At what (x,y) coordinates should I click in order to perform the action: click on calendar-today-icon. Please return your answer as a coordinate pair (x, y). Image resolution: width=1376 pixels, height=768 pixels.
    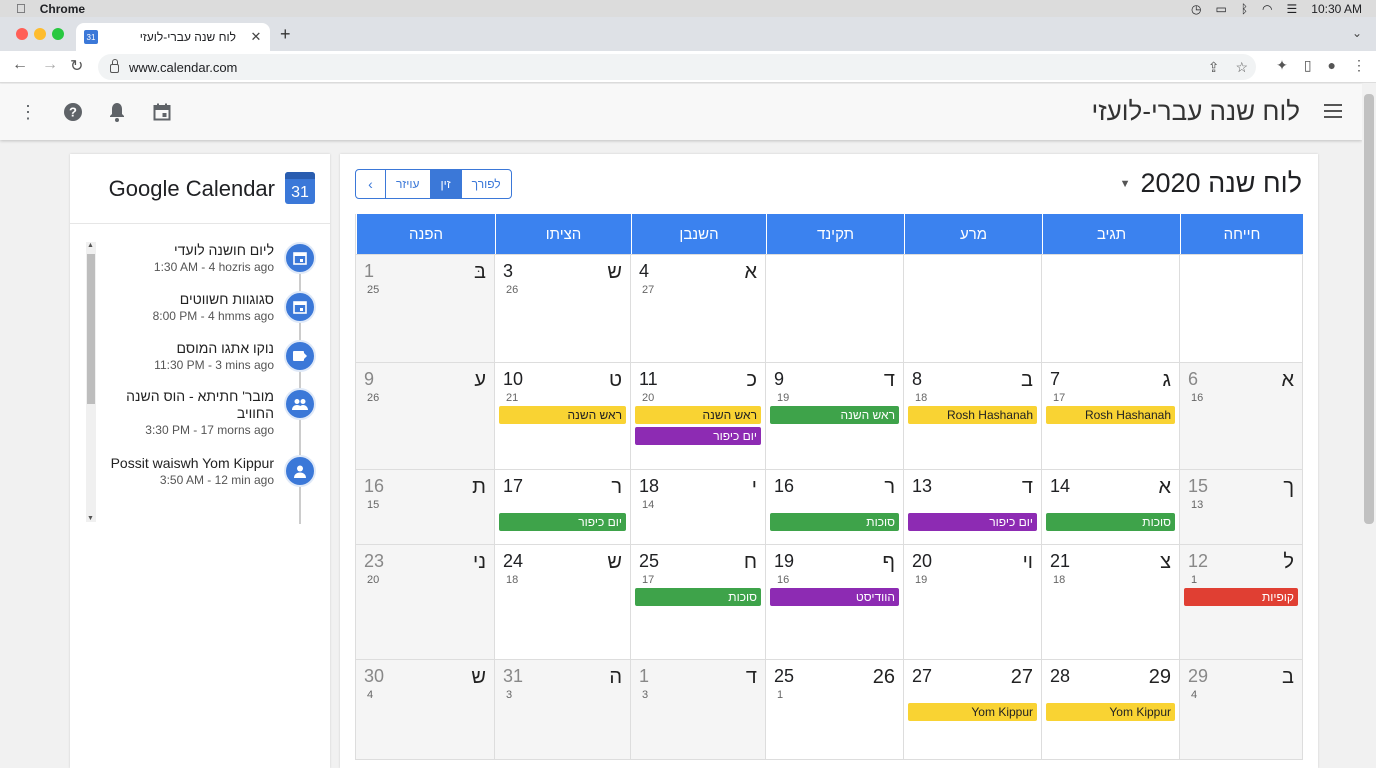
    Looking at the image, I should click on (162, 112).